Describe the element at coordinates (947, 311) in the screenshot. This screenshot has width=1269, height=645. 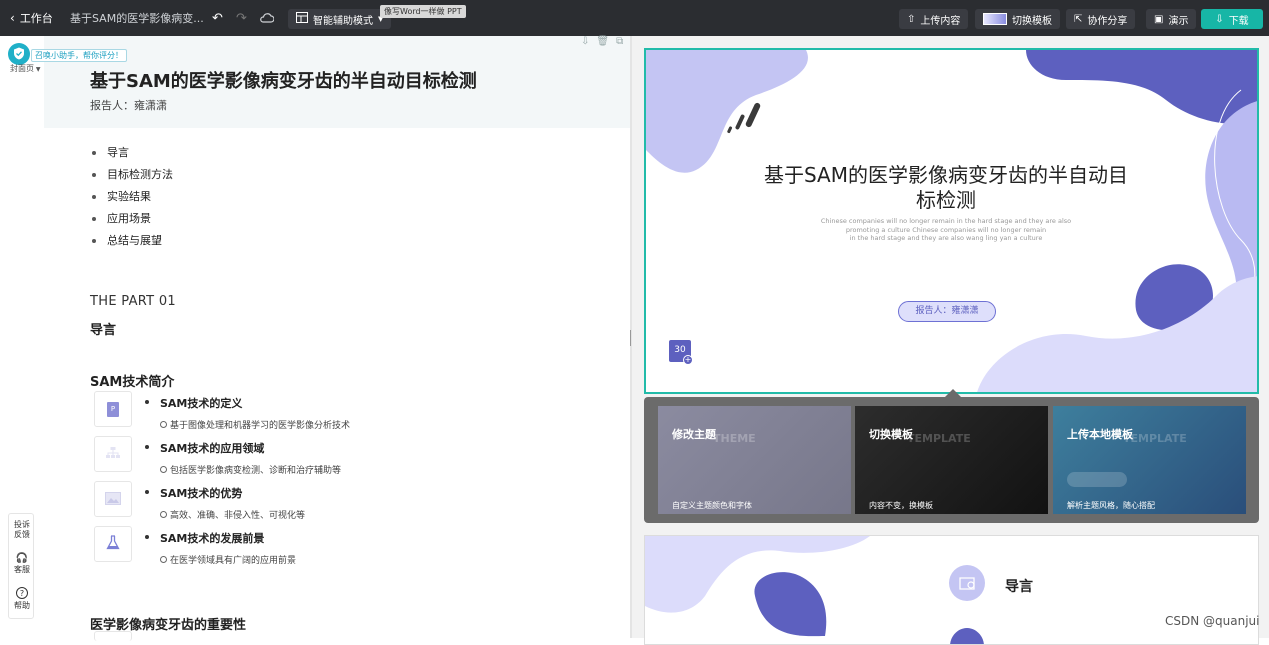
I see `slide-cover-reporter: 报告人：雍潇潇` at that location.